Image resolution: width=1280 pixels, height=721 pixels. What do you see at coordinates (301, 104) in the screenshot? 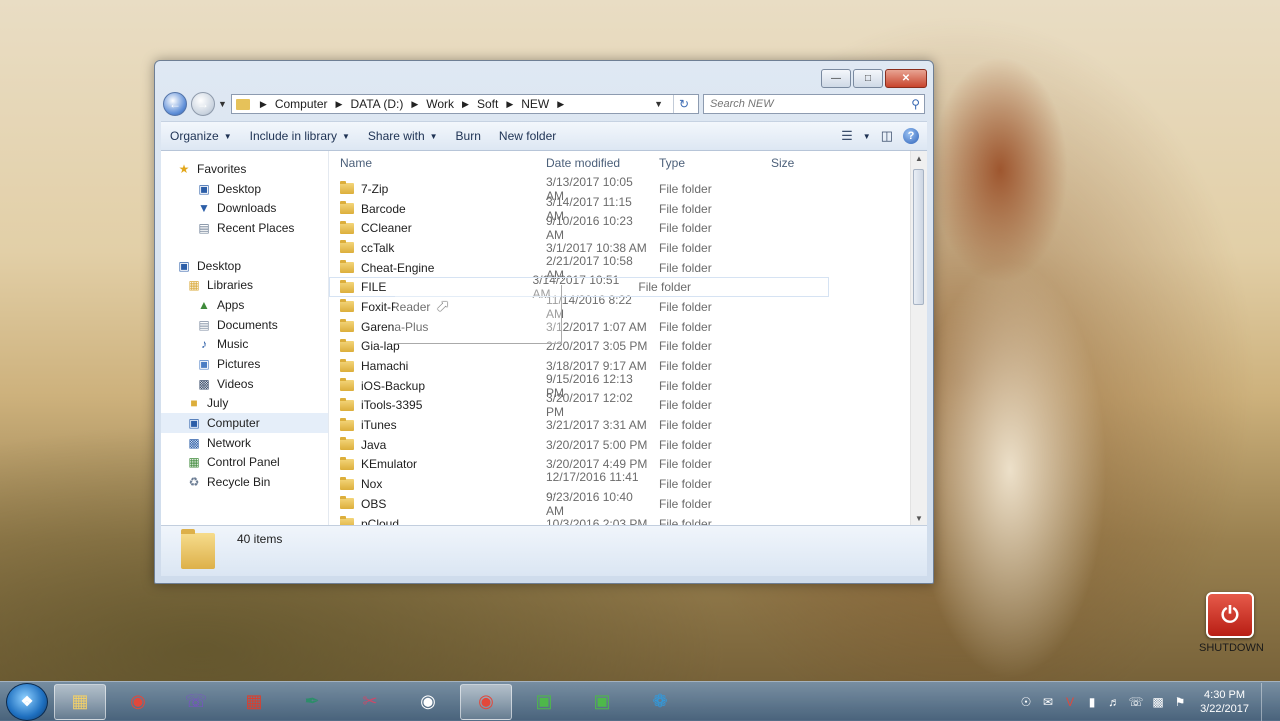
I see `breadcrumb-computer: Computer` at bounding box center [301, 104].